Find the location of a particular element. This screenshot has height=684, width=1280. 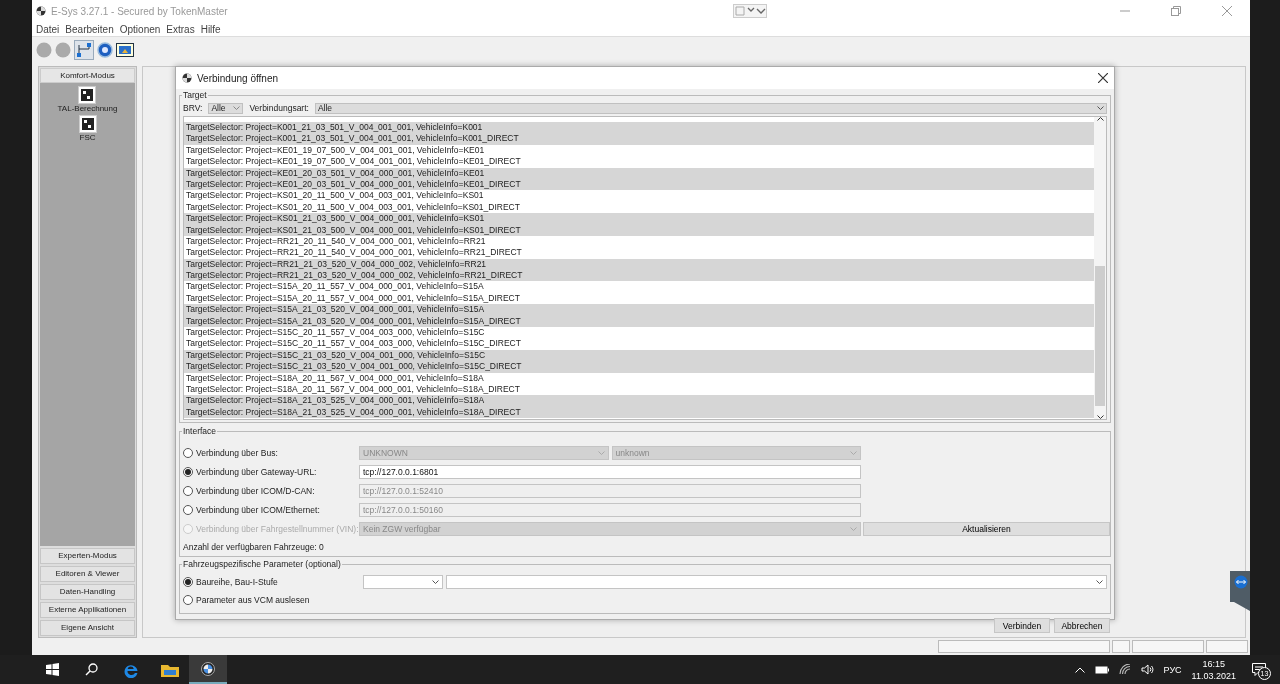

option-label: Verbindung über ICOM/Ethernet: is located at coordinates (258, 510).